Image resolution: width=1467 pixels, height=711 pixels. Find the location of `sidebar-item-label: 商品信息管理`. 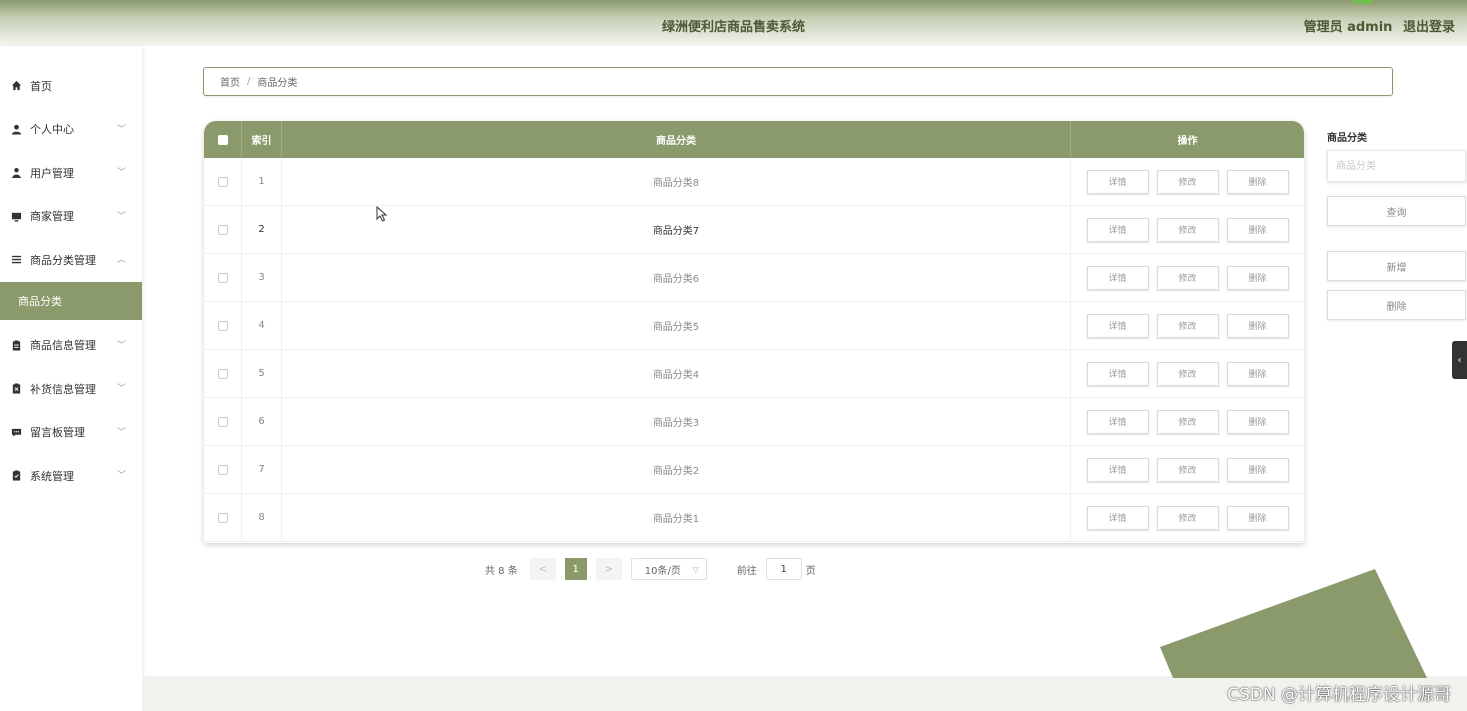

sidebar-item-label: 商品信息管理 is located at coordinates (63, 346).